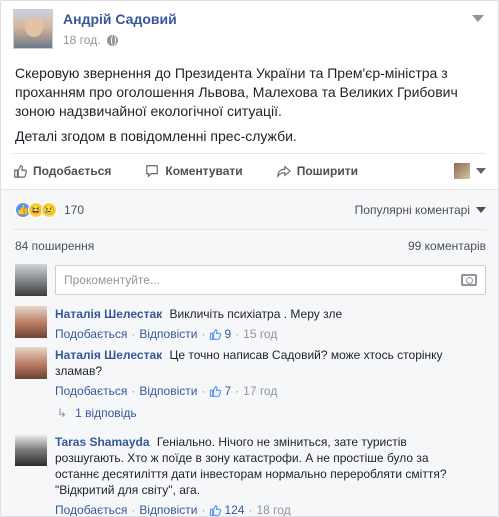  What do you see at coordinates (31, 280) in the screenshot?
I see `current-user-avatar` at bounding box center [31, 280].